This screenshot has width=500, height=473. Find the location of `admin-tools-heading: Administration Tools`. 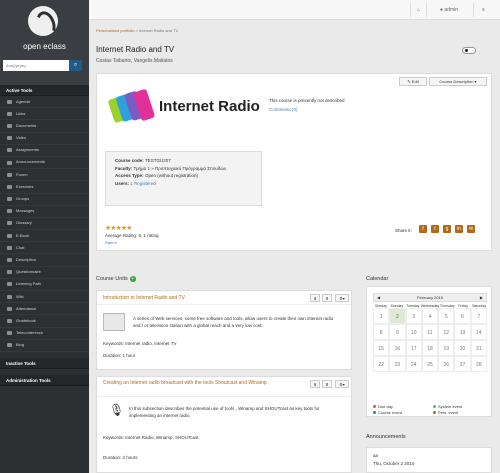

admin-tools-heading: Administration Tools is located at coordinates (44, 380).